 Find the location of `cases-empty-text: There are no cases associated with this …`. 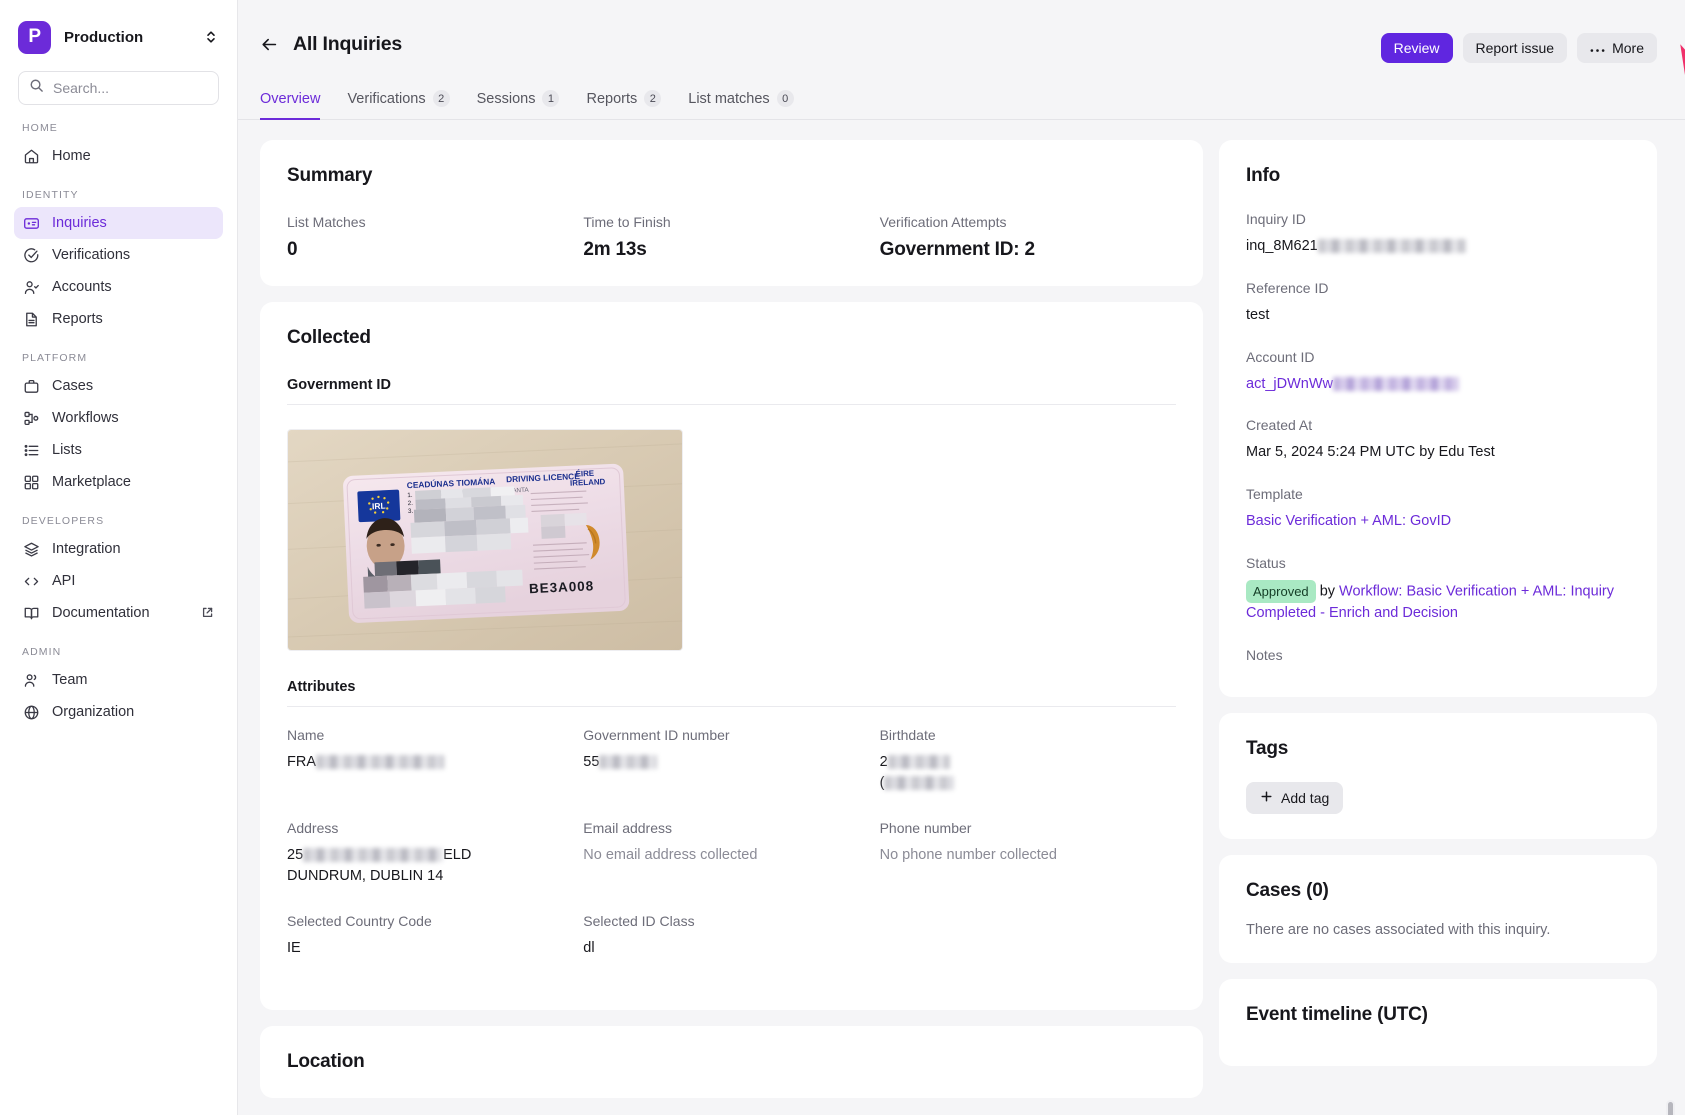

cases-empty-text: There are no cases associated with this … is located at coordinates (1398, 930).